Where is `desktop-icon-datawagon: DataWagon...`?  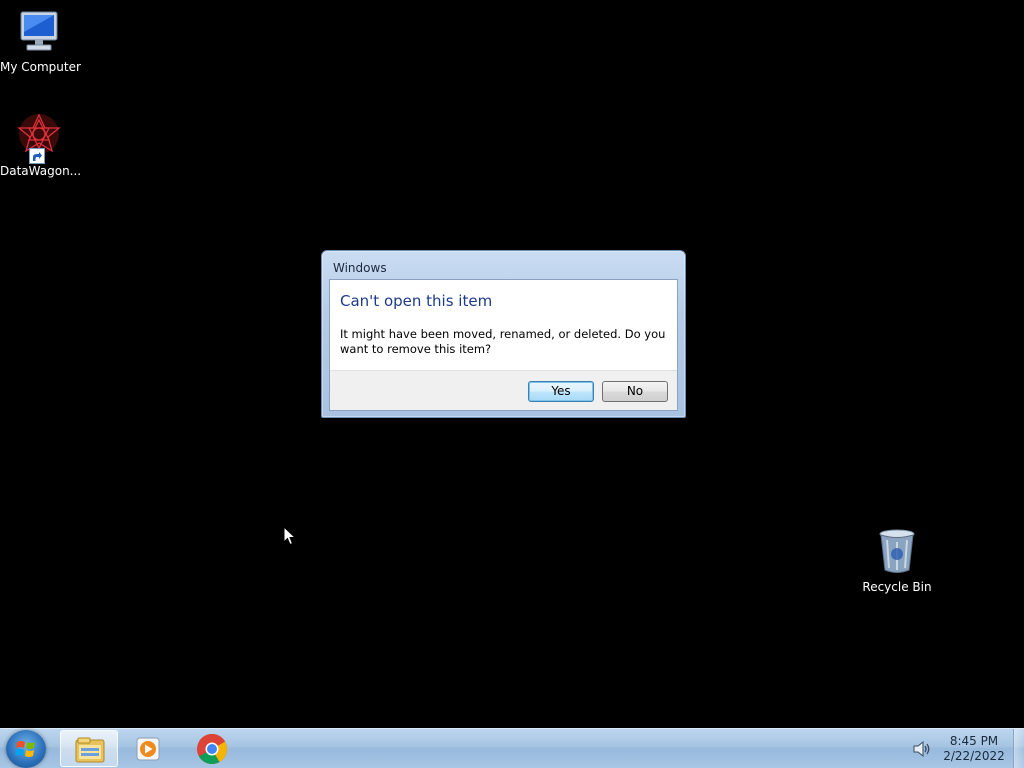
desktop-icon-datawagon: DataWagon... is located at coordinates (41, 145).